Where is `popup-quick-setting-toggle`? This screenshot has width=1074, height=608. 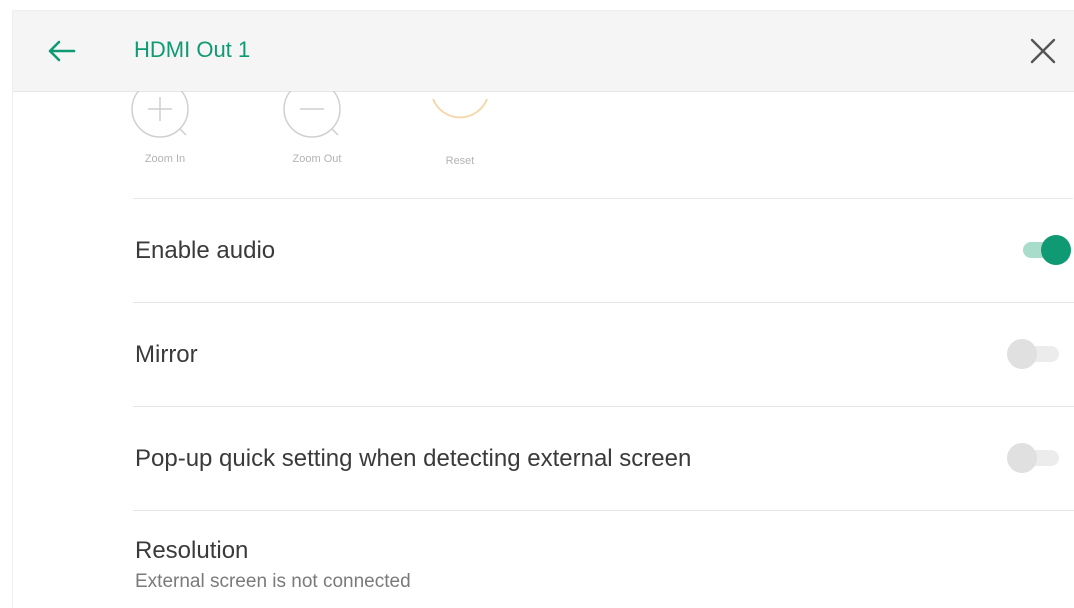 popup-quick-setting-toggle is located at coordinates (1034, 458).